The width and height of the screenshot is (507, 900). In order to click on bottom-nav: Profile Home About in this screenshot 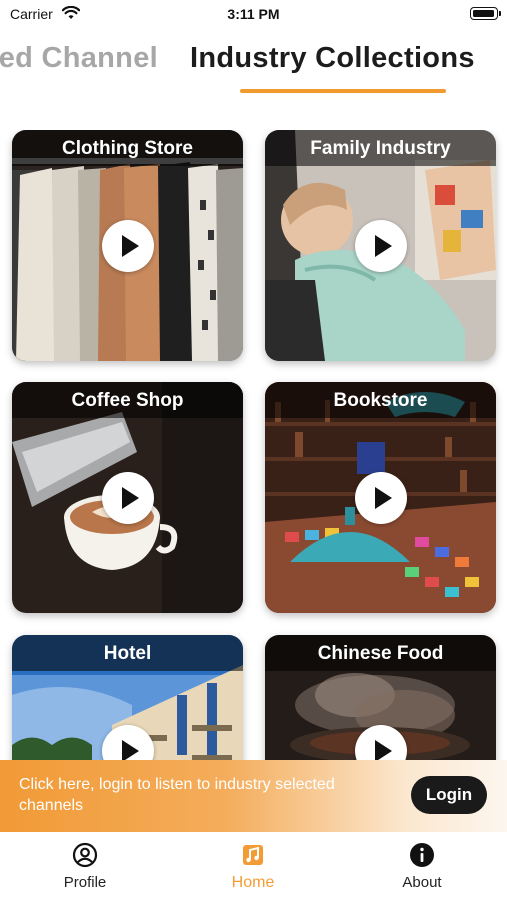, I will do `click(253, 866)`.